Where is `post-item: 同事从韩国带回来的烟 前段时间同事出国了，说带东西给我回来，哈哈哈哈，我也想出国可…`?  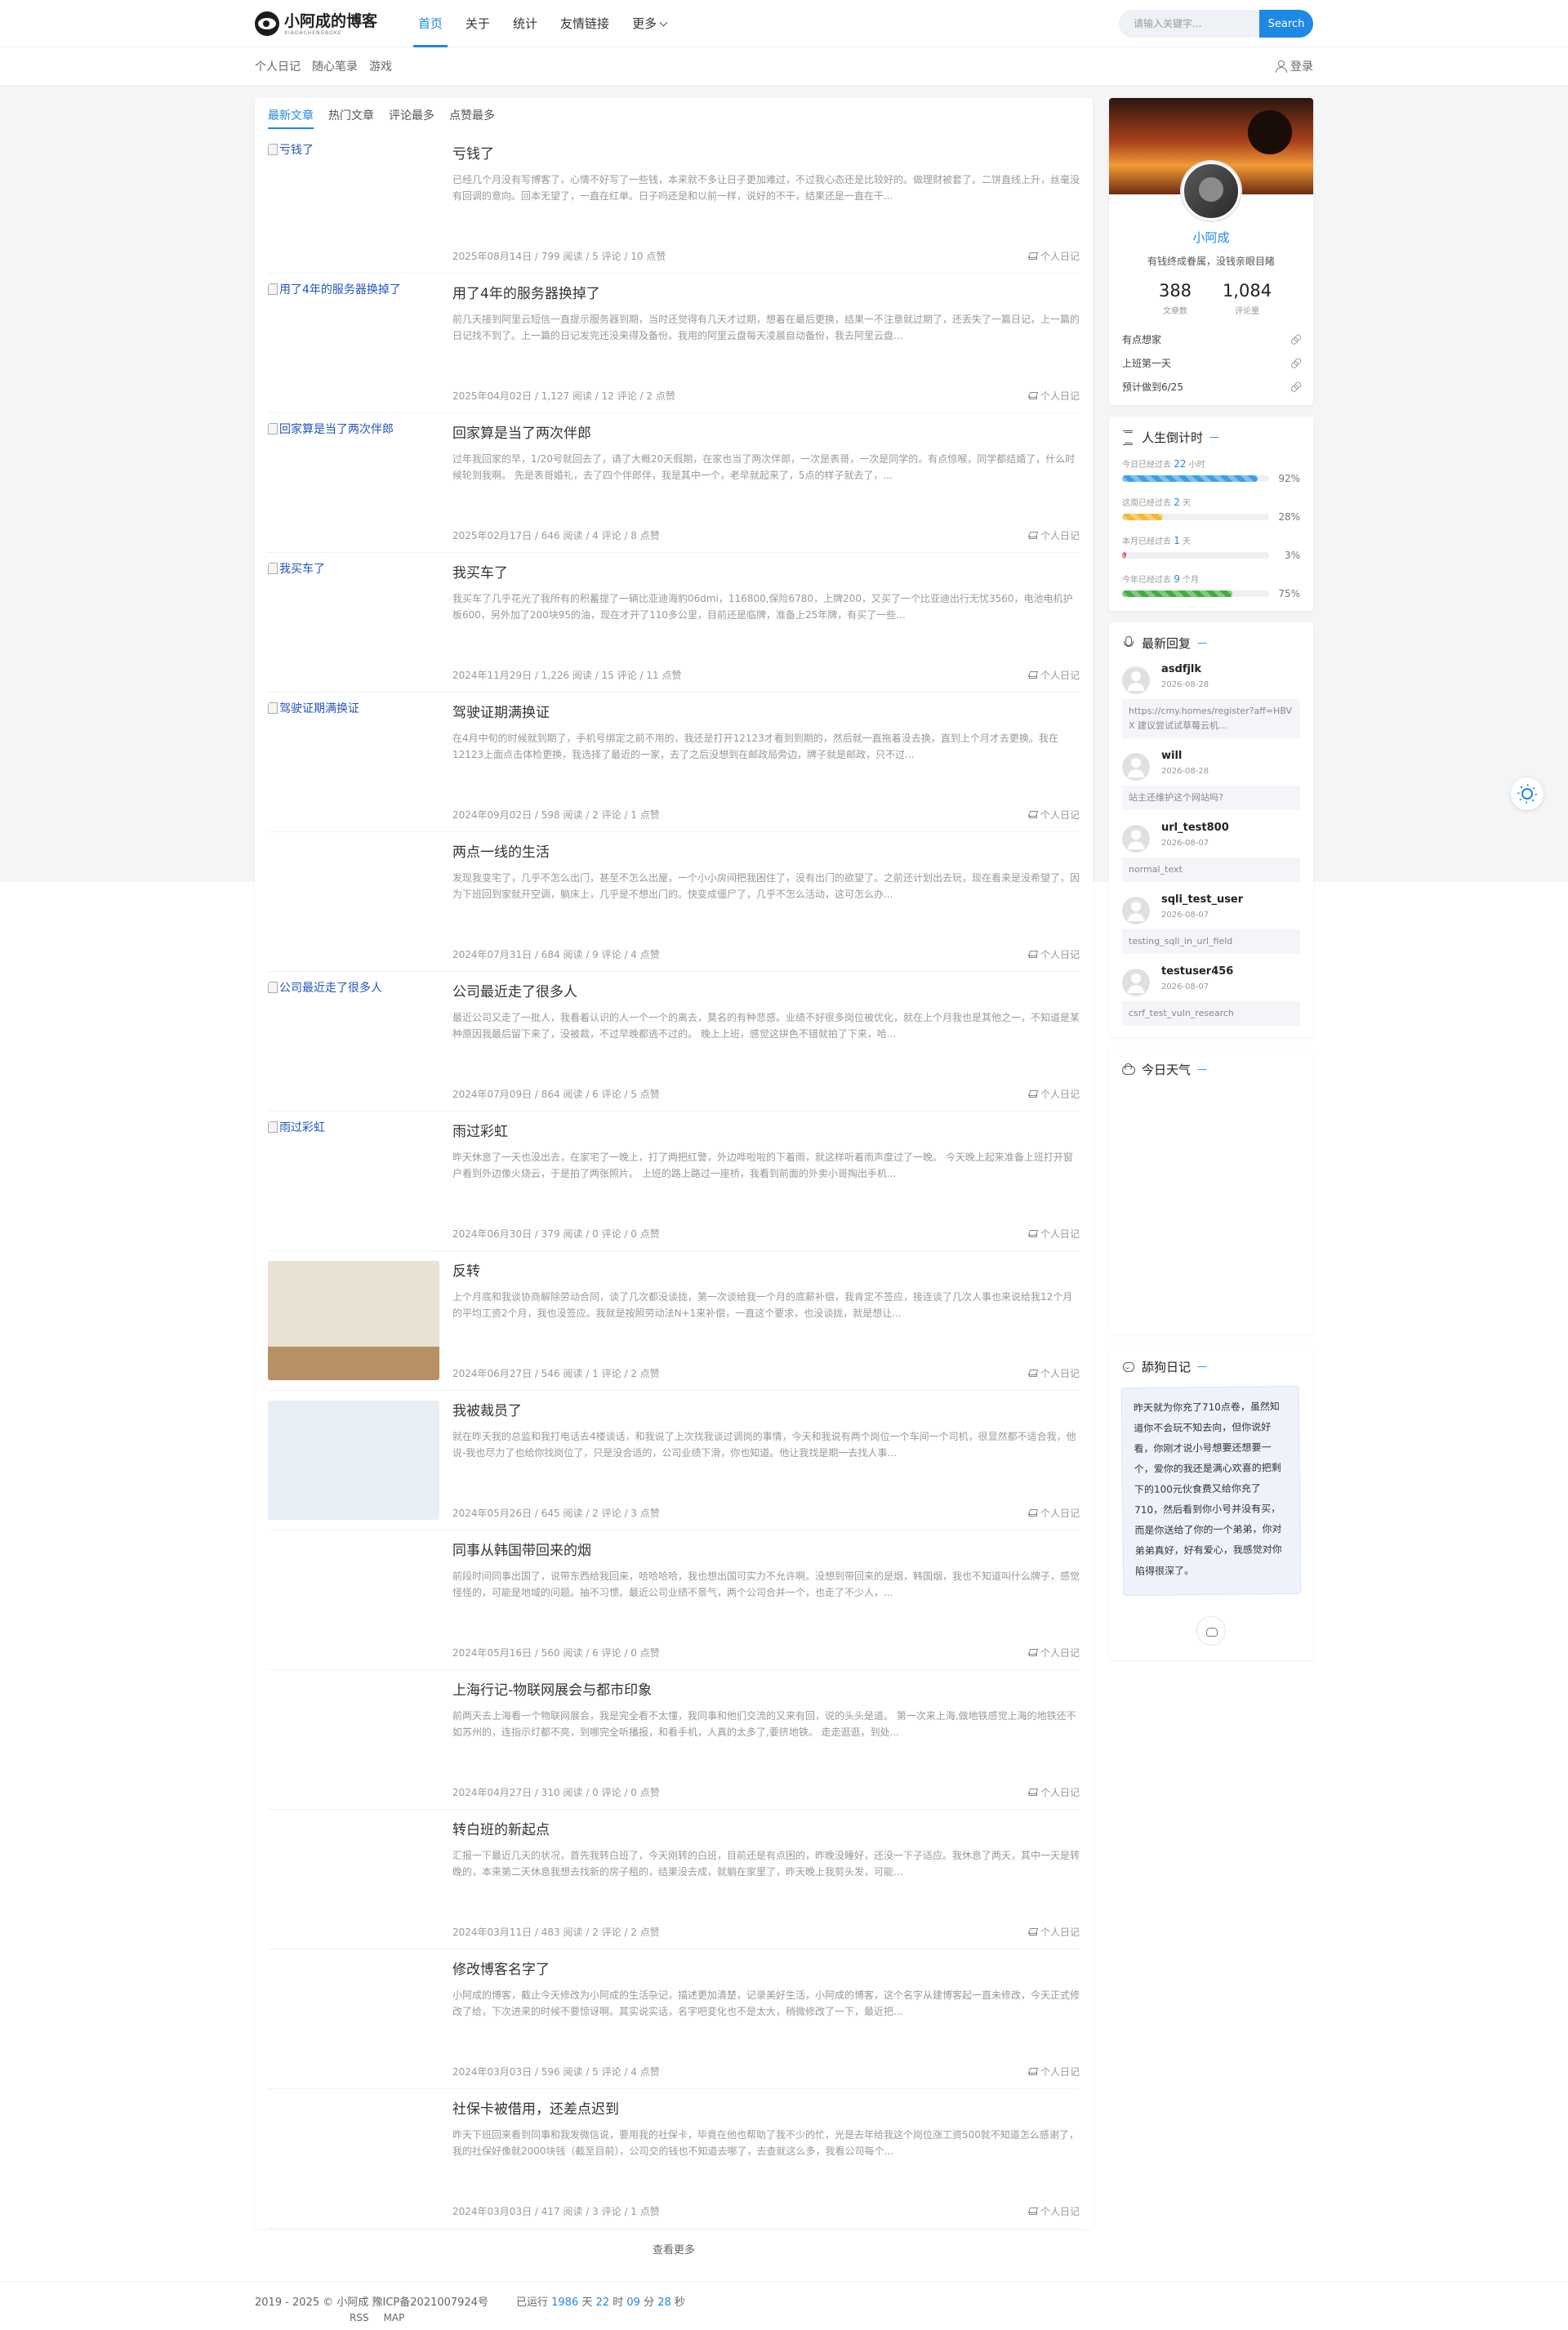
post-item: 同事从韩国带回来的烟 前段时间同事出国了，说带东西给我回来，哈哈哈哈，我也想出国可… is located at coordinates (674, 1600).